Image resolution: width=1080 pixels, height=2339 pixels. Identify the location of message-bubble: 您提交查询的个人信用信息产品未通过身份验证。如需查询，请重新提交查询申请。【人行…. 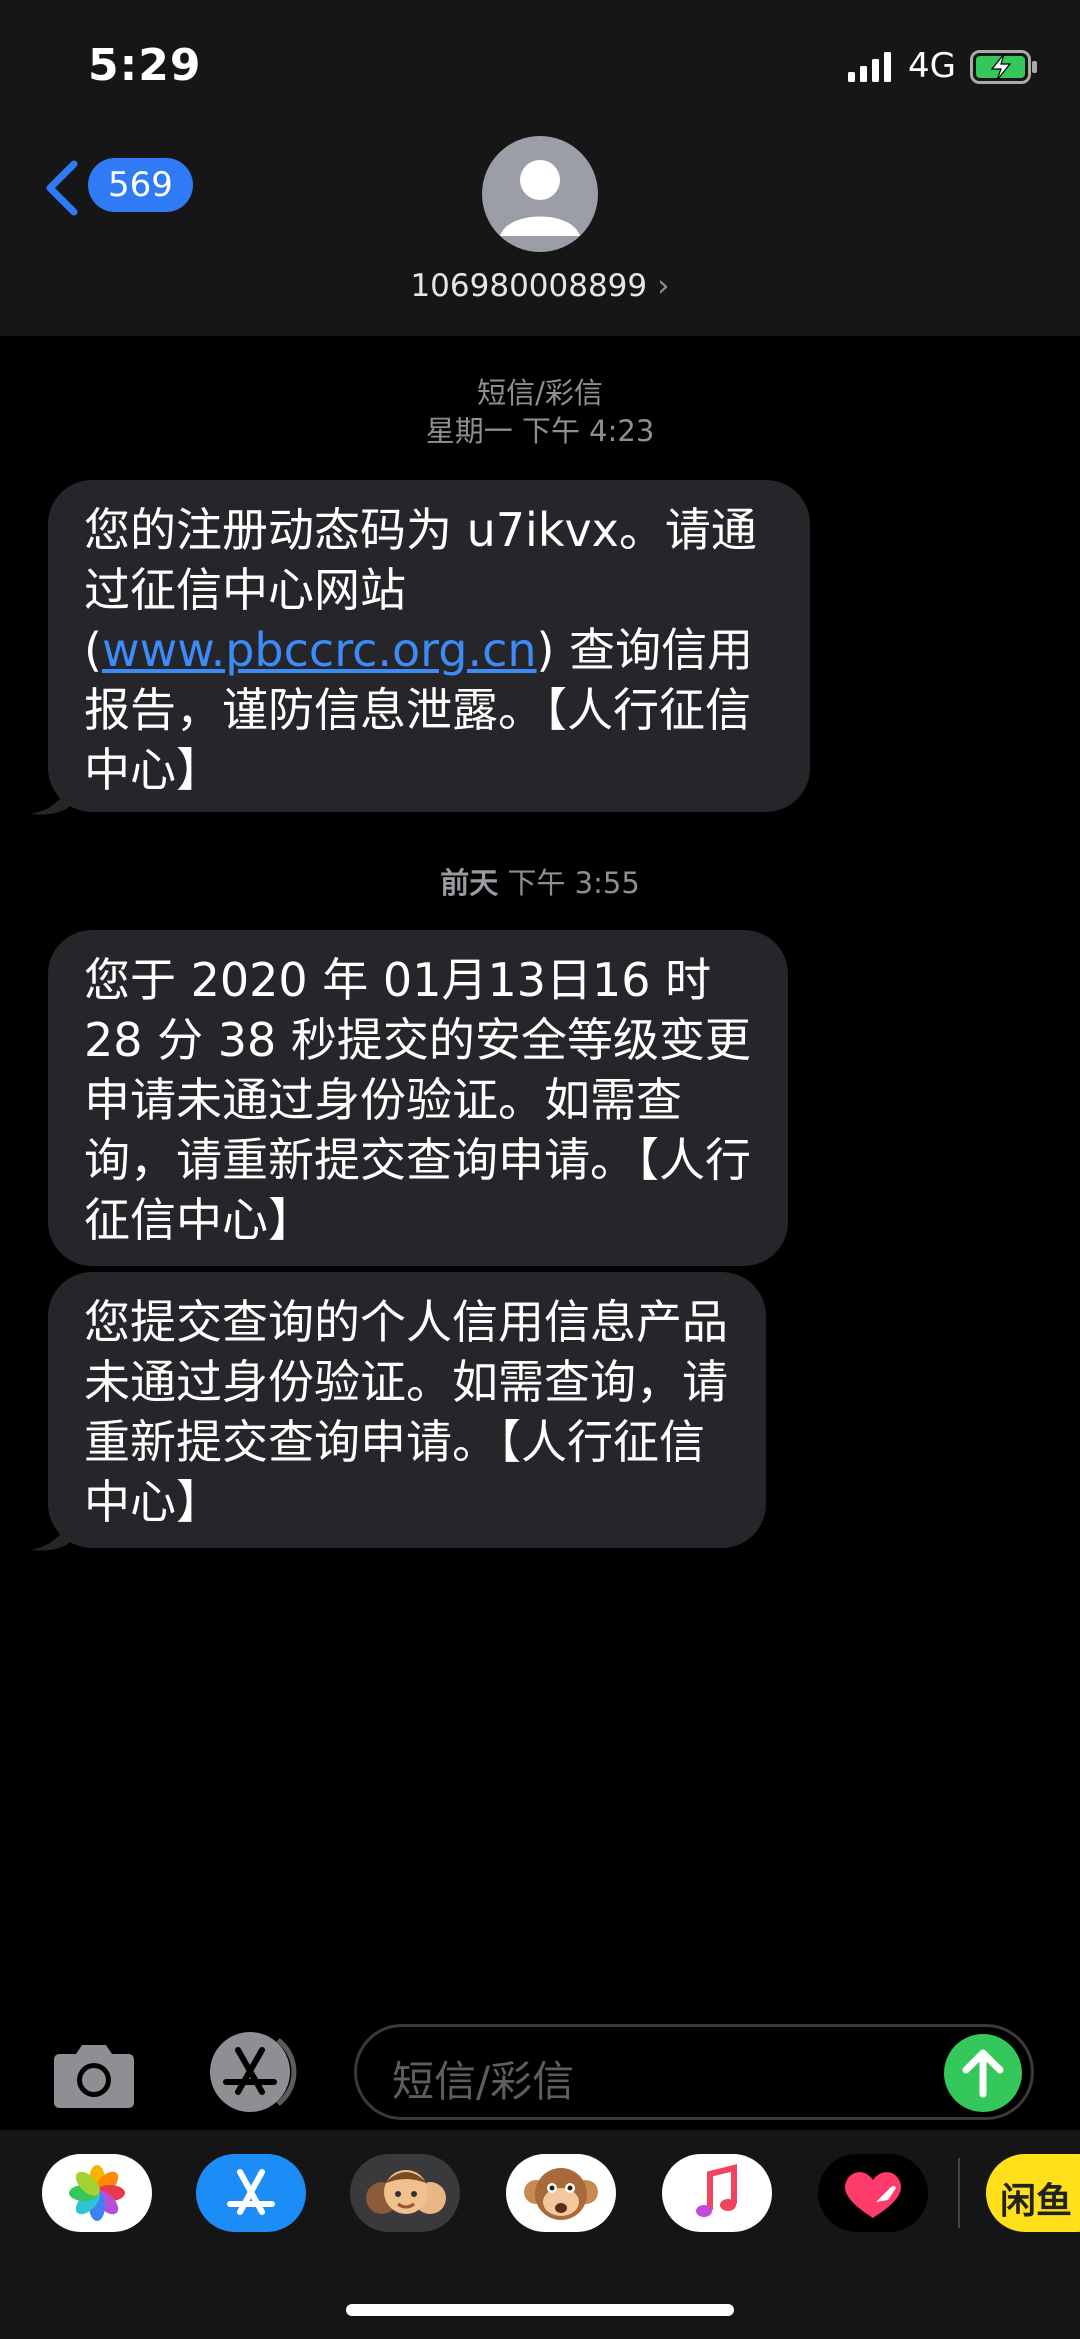
(407, 1410).